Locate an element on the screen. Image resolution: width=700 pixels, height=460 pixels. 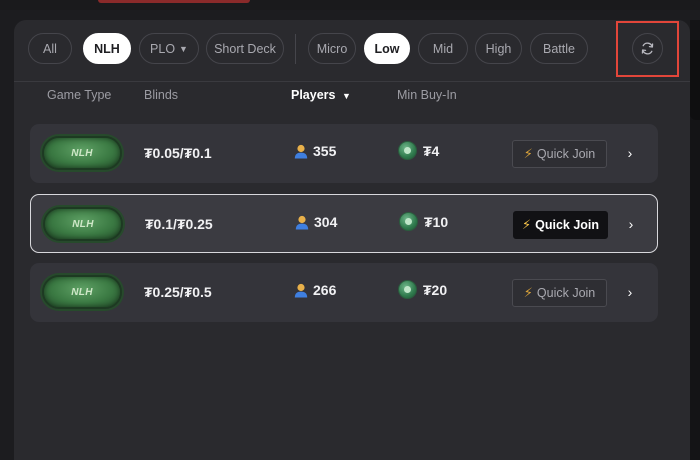
filter-chip-all: All is located at coordinates (50, 48).